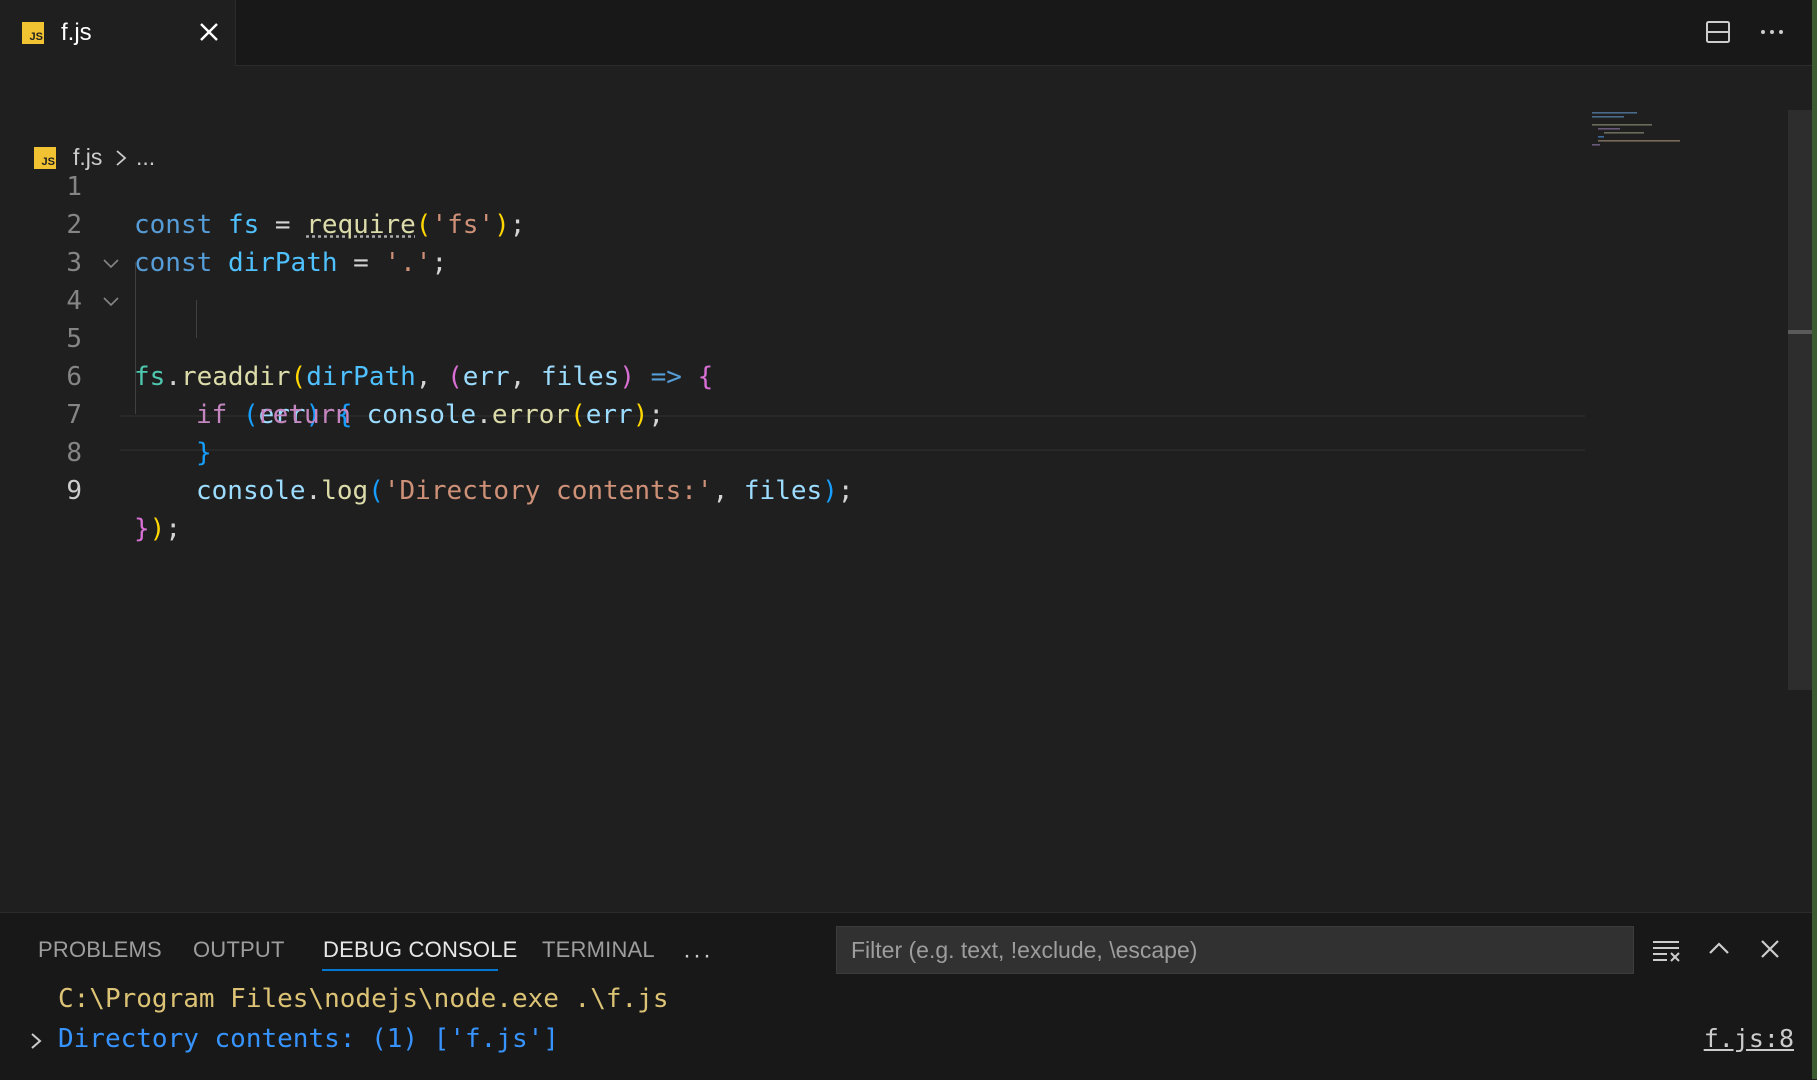 Image resolution: width=1817 pixels, height=1080 pixels. What do you see at coordinates (598, 950) in the screenshot?
I see `tab-terminal: TERMINAL` at bounding box center [598, 950].